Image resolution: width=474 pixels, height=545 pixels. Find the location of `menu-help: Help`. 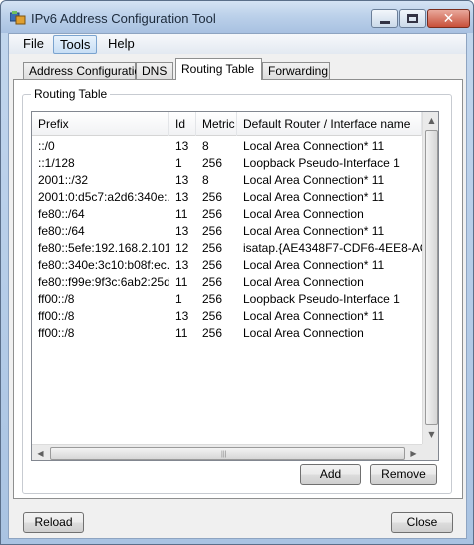

menu-help: Help is located at coordinates (121, 44).